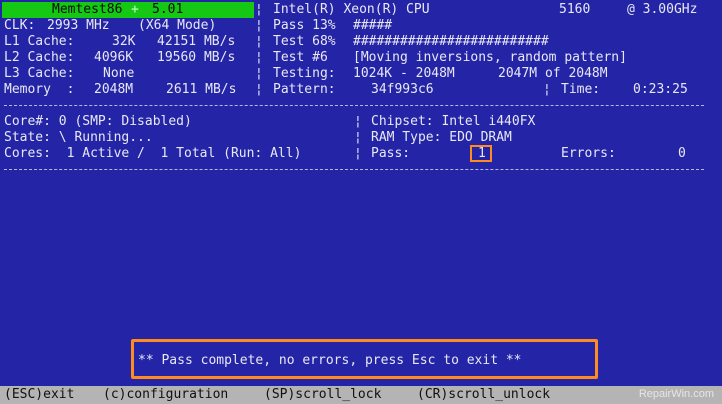 The width and height of the screenshot is (722, 404). I want to click on cores-info: Cores: 1 Active / 1 Total (Run: All), so click(153, 153).